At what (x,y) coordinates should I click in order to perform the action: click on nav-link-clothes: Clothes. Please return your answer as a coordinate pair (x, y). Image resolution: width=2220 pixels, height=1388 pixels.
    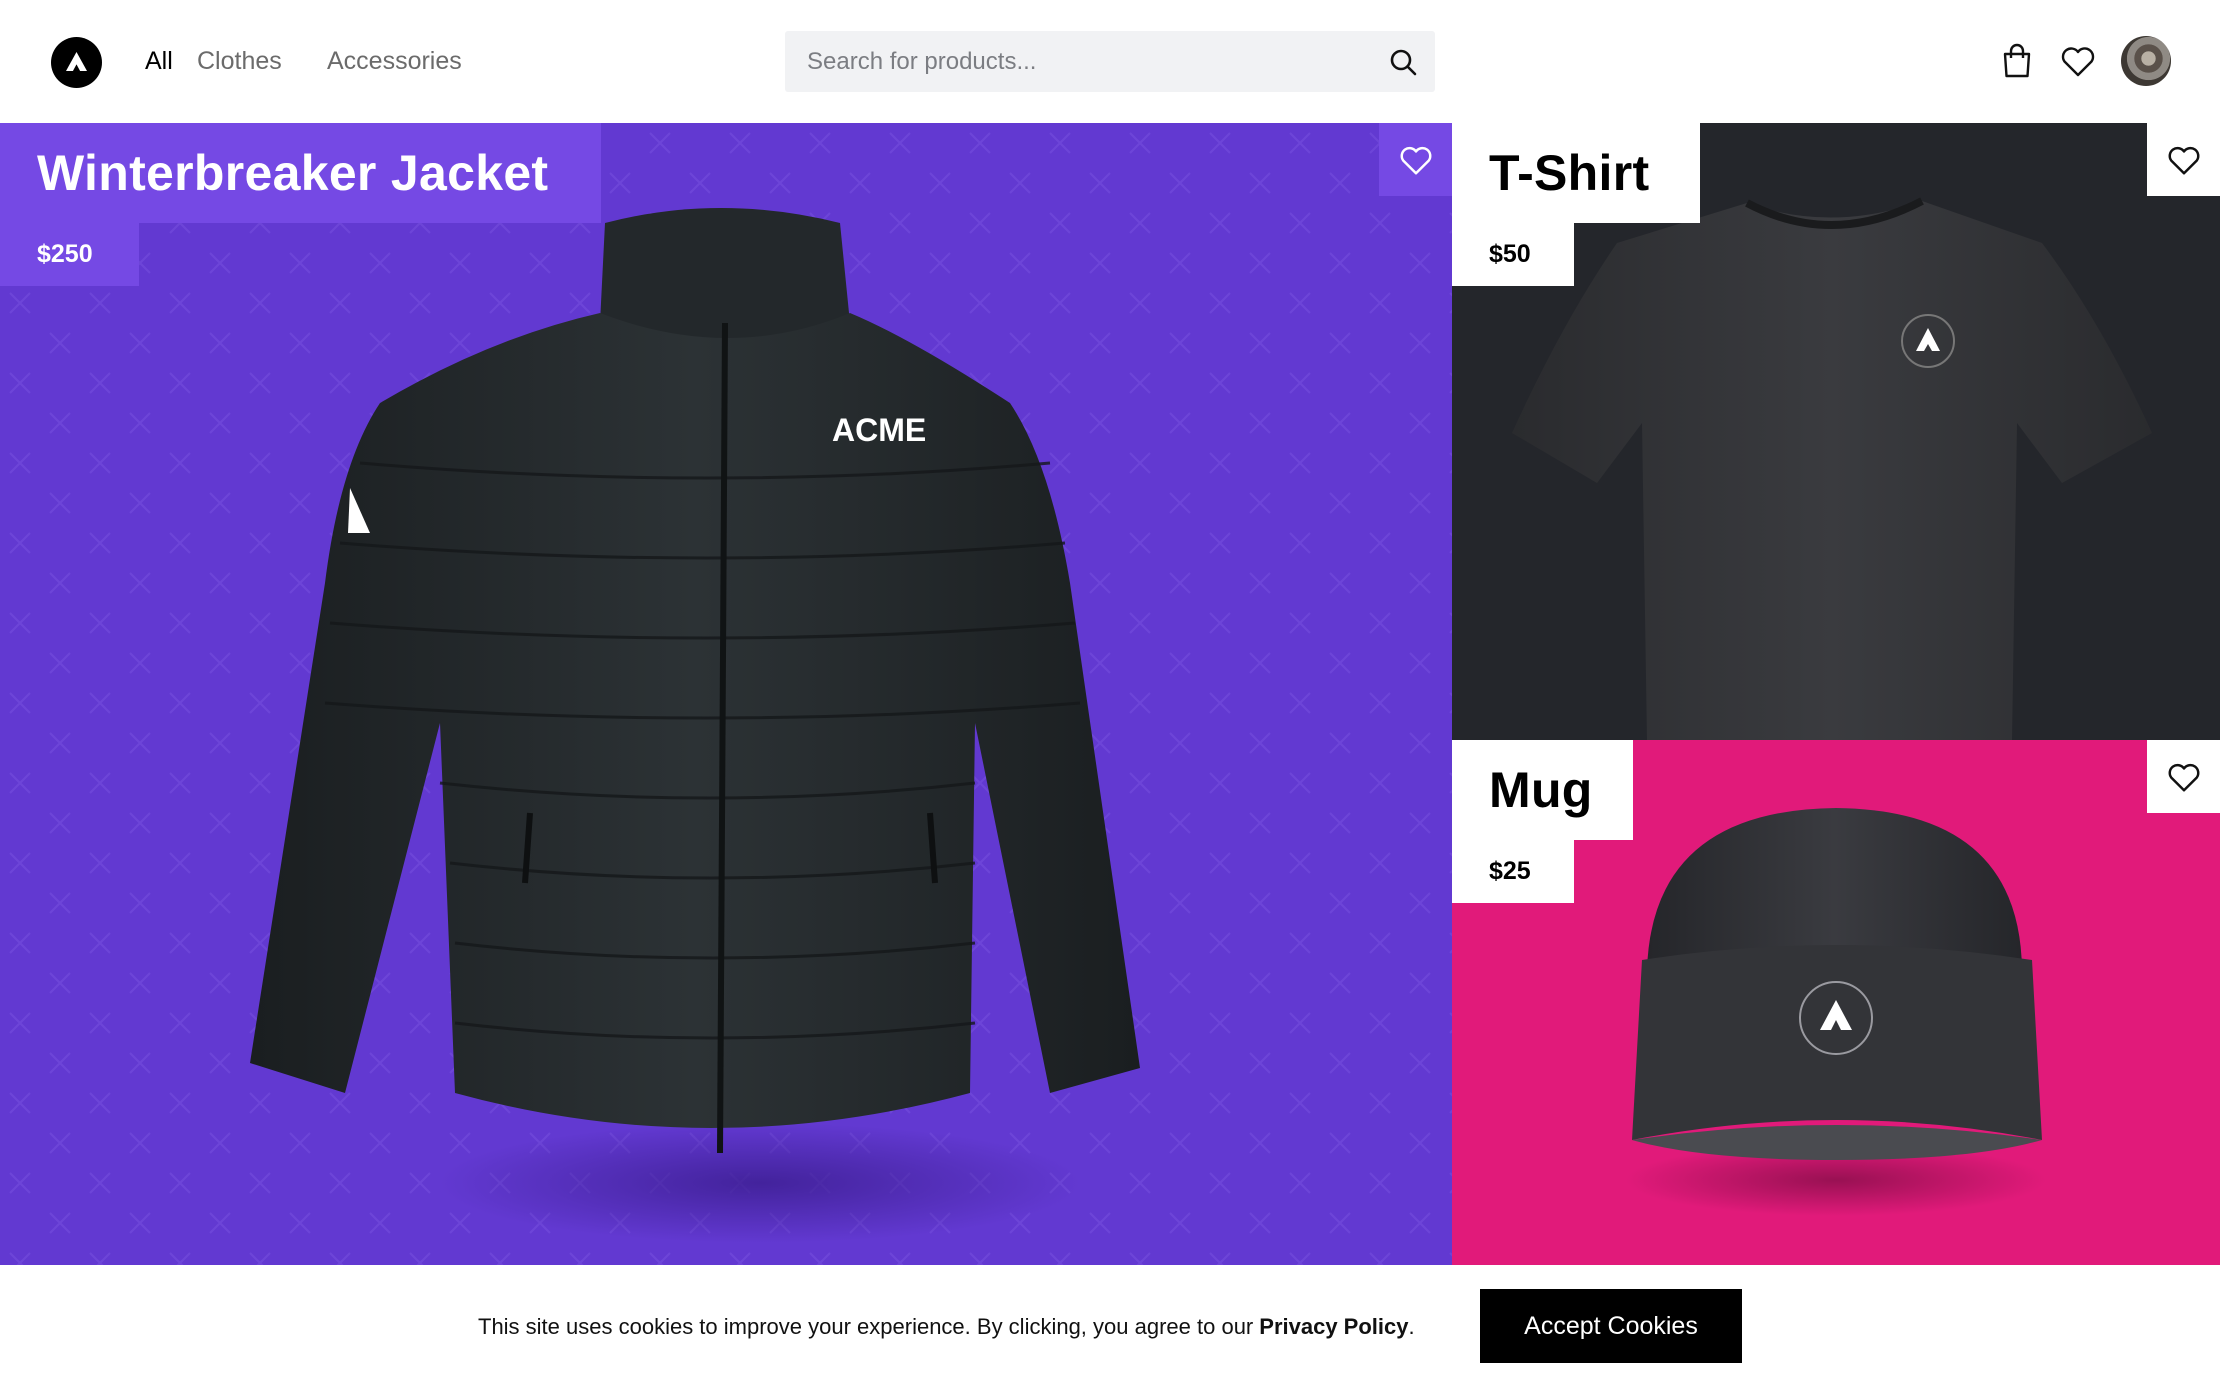
    Looking at the image, I should click on (239, 61).